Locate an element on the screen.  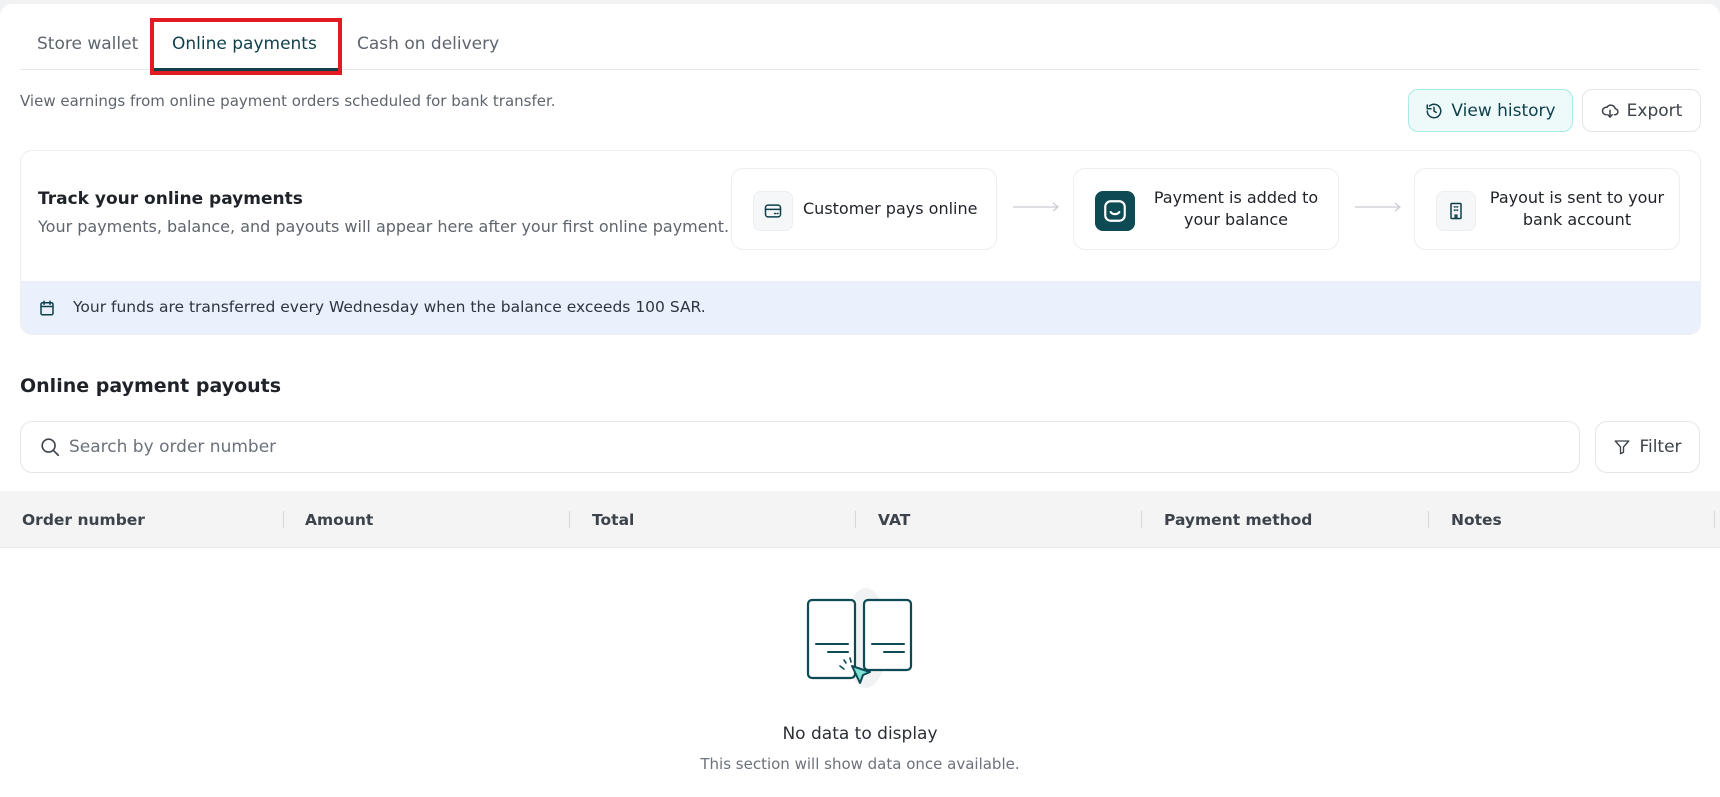
step-payout-sent: Payout is sent to your bank account is located at coordinates (1547, 209).